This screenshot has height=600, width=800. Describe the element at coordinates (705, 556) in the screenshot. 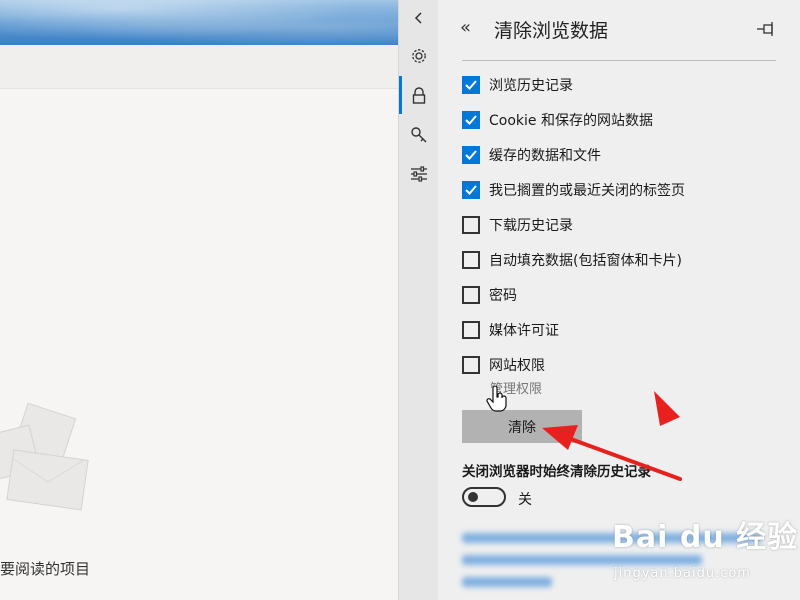

I see `baidu-watermark: Bai du 经验 jingyan.baidu.com` at that location.